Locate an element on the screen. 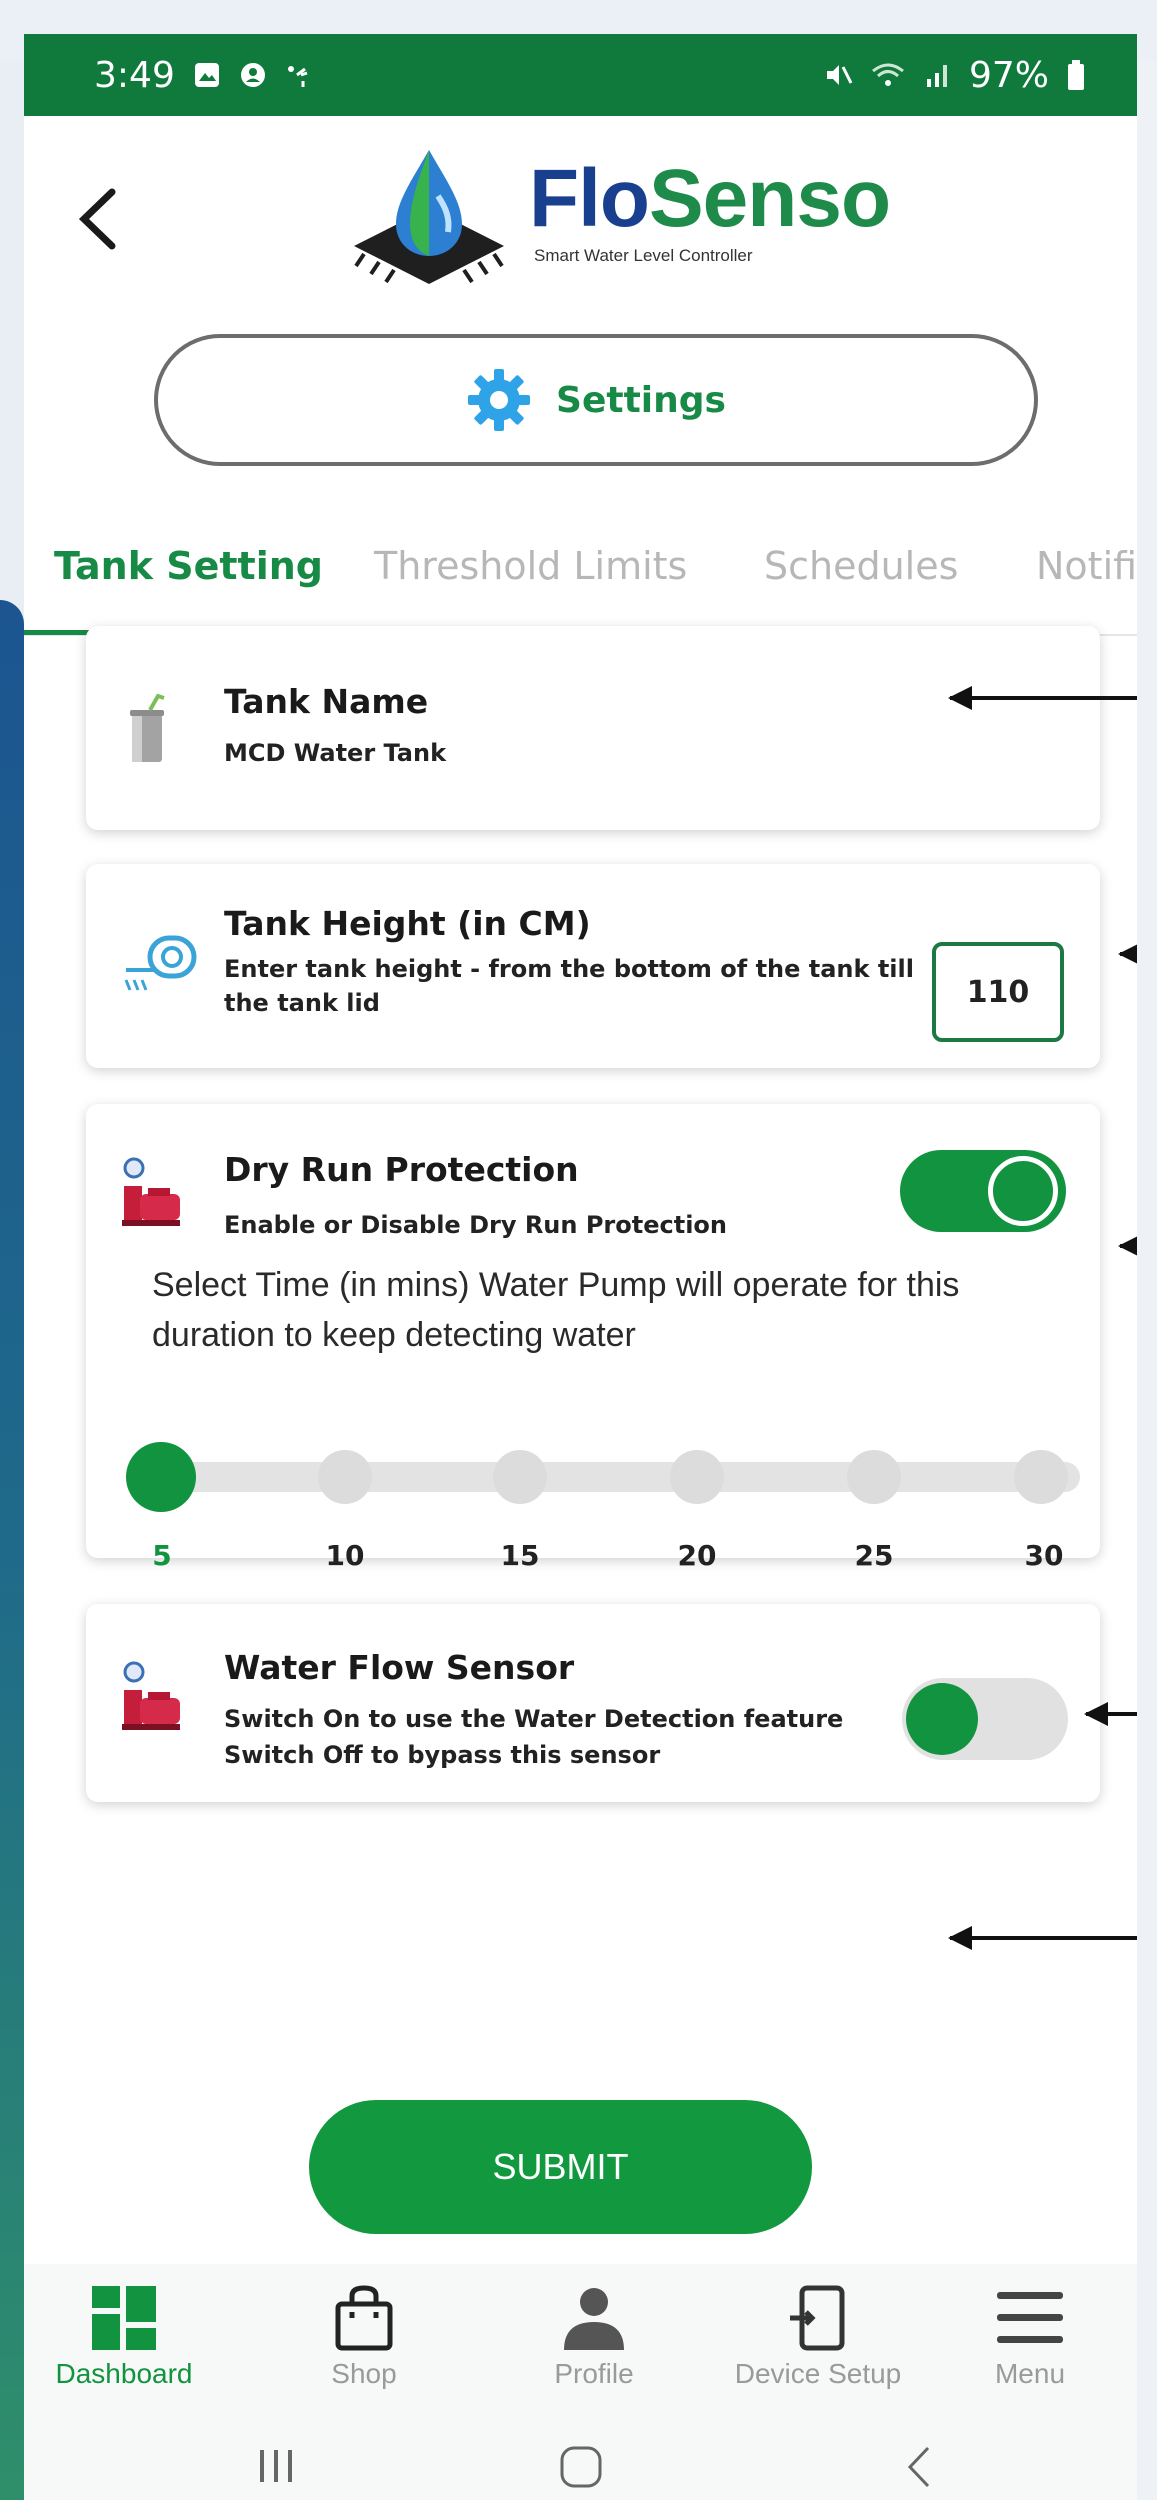 The height and width of the screenshot is (2500, 1157). account-icon is located at coordinates (252, 75).